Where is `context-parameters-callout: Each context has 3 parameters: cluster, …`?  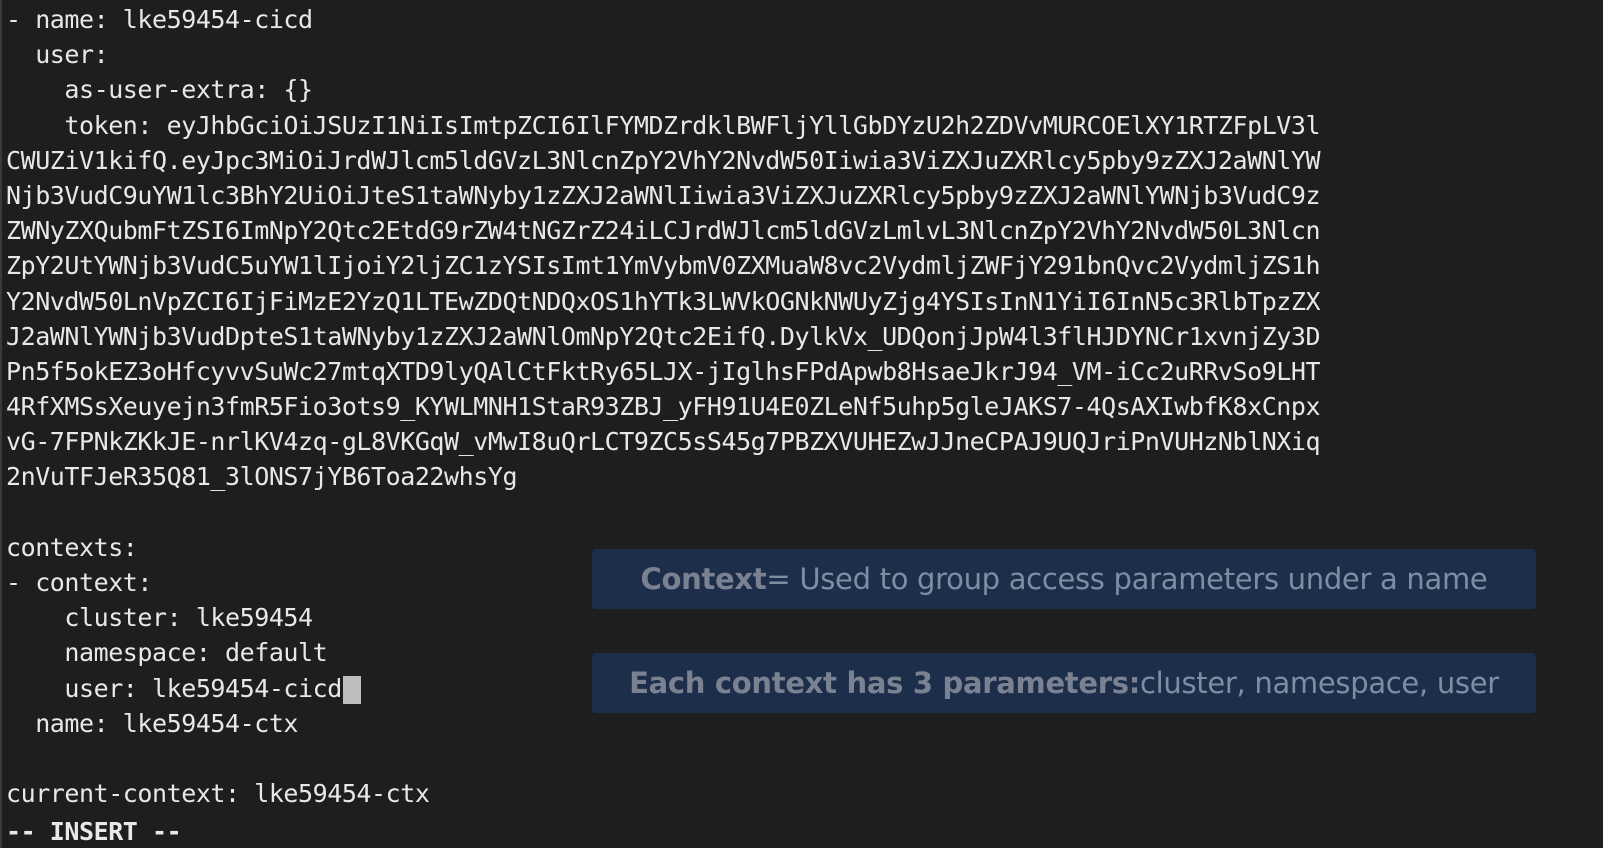 context-parameters-callout: Each context has 3 parameters: cluster, … is located at coordinates (1064, 683).